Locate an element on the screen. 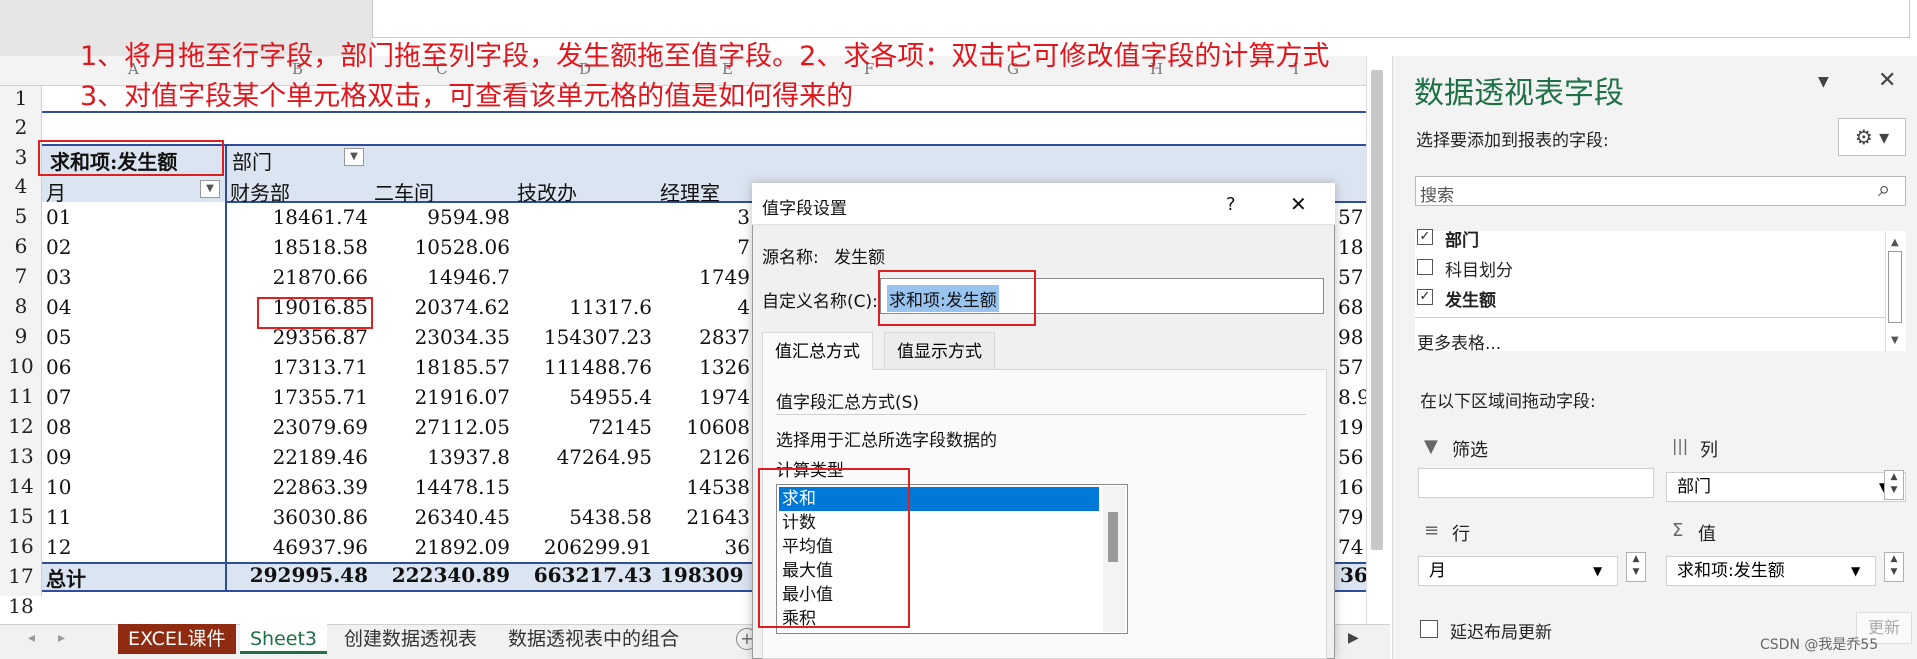 The width and height of the screenshot is (1917, 659). value-cell: 21892.09 is located at coordinates (440, 547).